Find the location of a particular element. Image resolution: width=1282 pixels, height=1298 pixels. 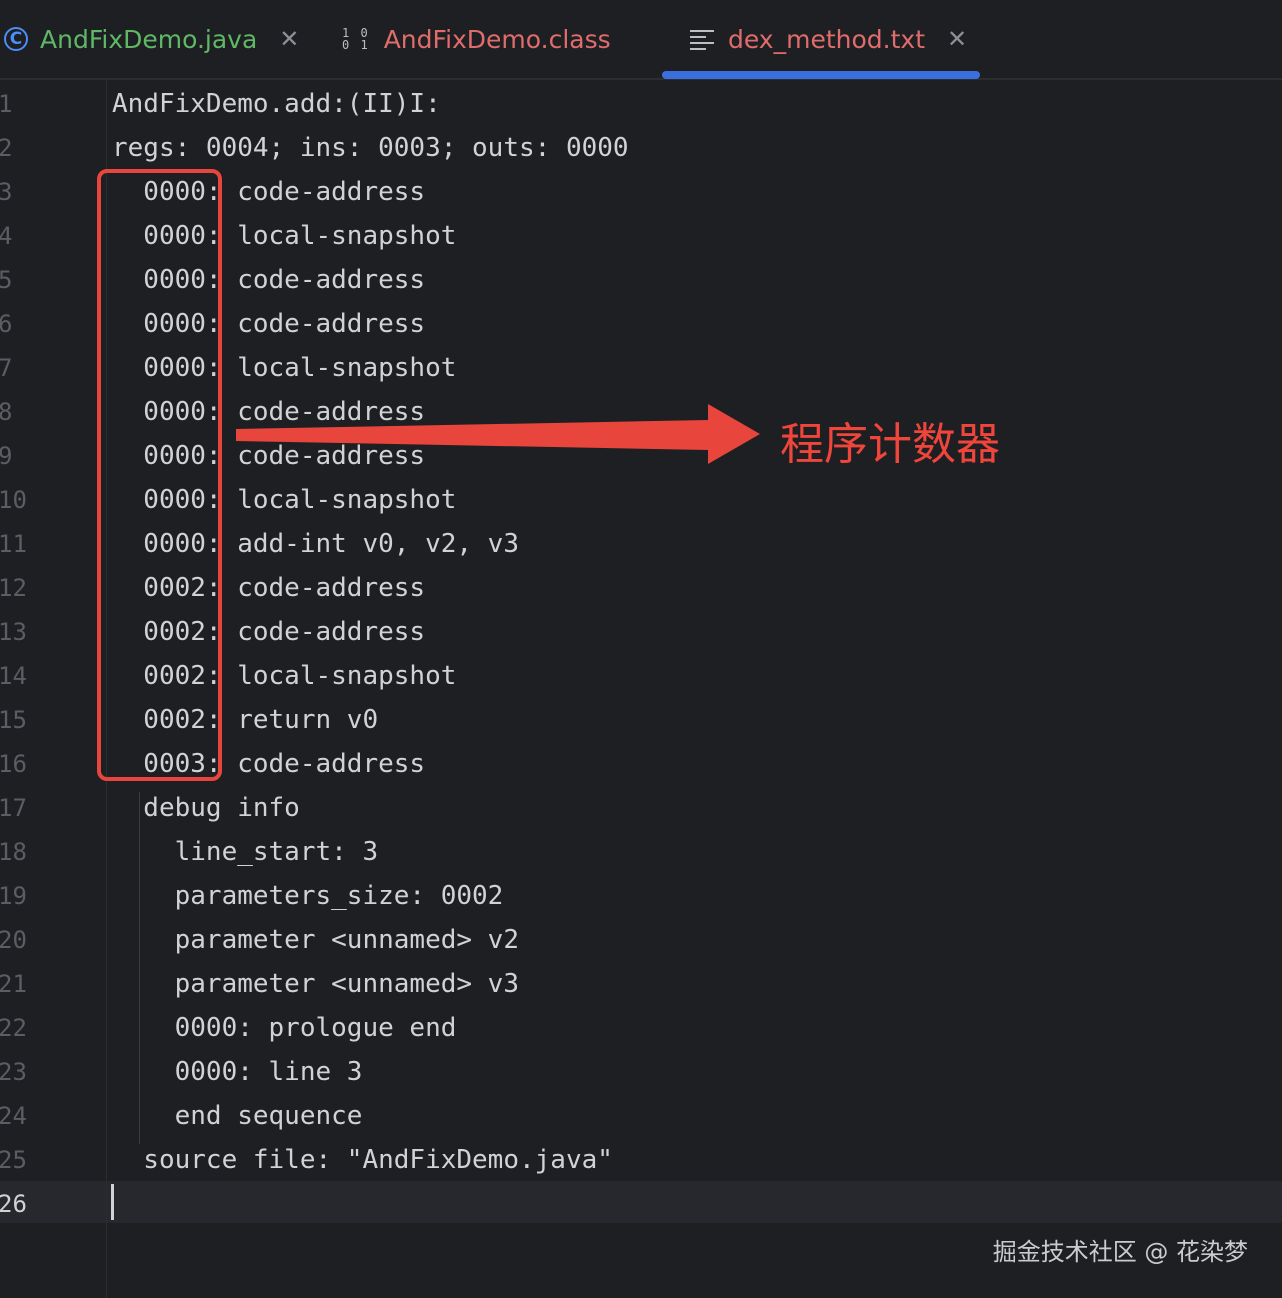

line-number: 21 is located at coordinates (13, 984).